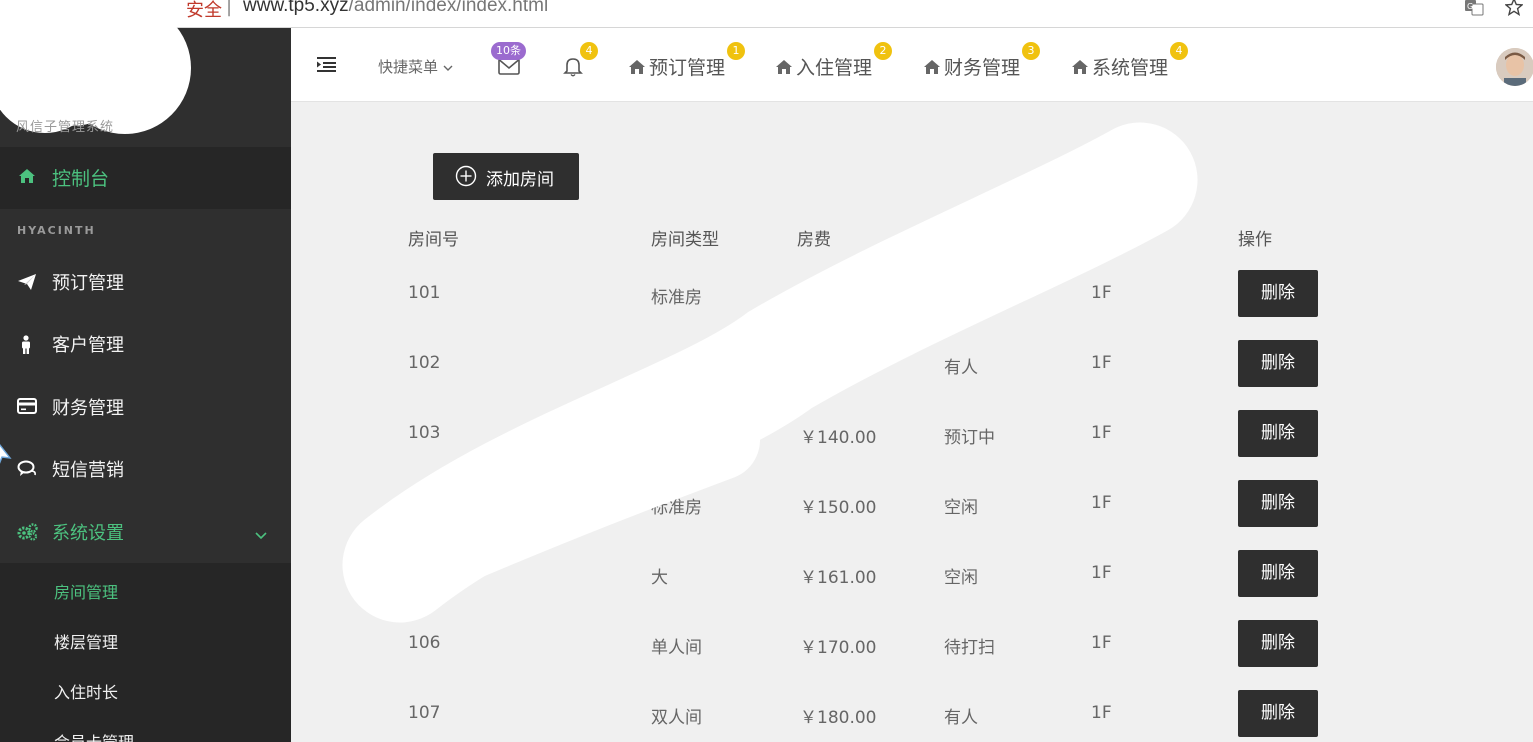  I want to click on mouse-cursor-icon, so click(6, 454).